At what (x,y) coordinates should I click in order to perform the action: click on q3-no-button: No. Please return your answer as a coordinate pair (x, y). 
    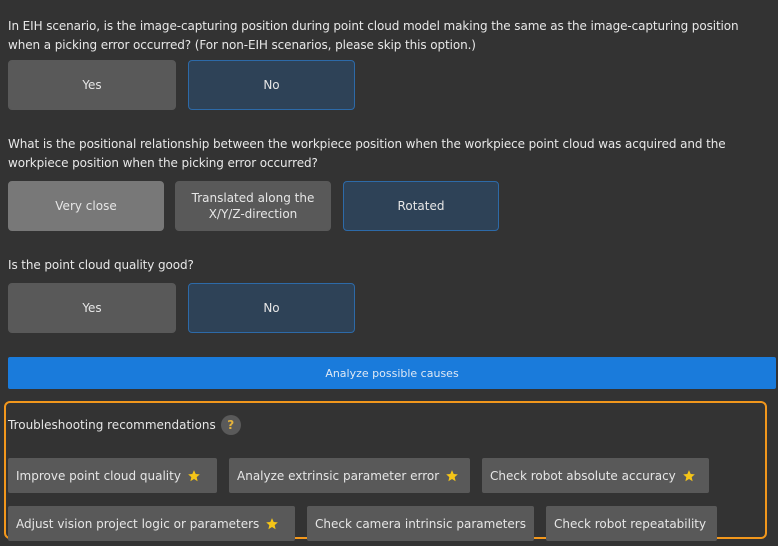
    Looking at the image, I should click on (271, 308).